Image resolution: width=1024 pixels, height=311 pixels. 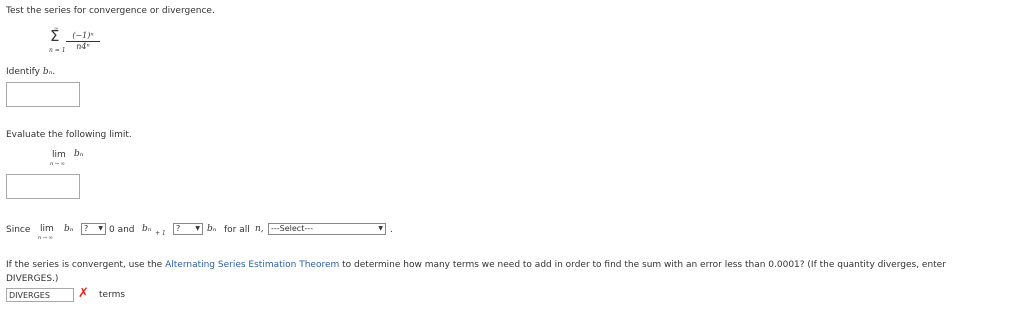 I want to click on alternating-series-theorem-link: Alternating Series Estimation Theorem, so click(x=252, y=265).